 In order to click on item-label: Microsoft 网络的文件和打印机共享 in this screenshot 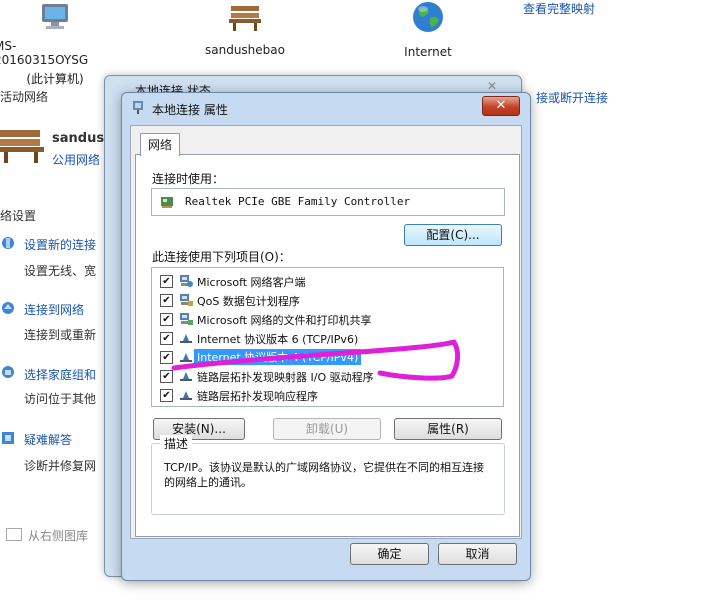, I will do `click(284, 320)`.